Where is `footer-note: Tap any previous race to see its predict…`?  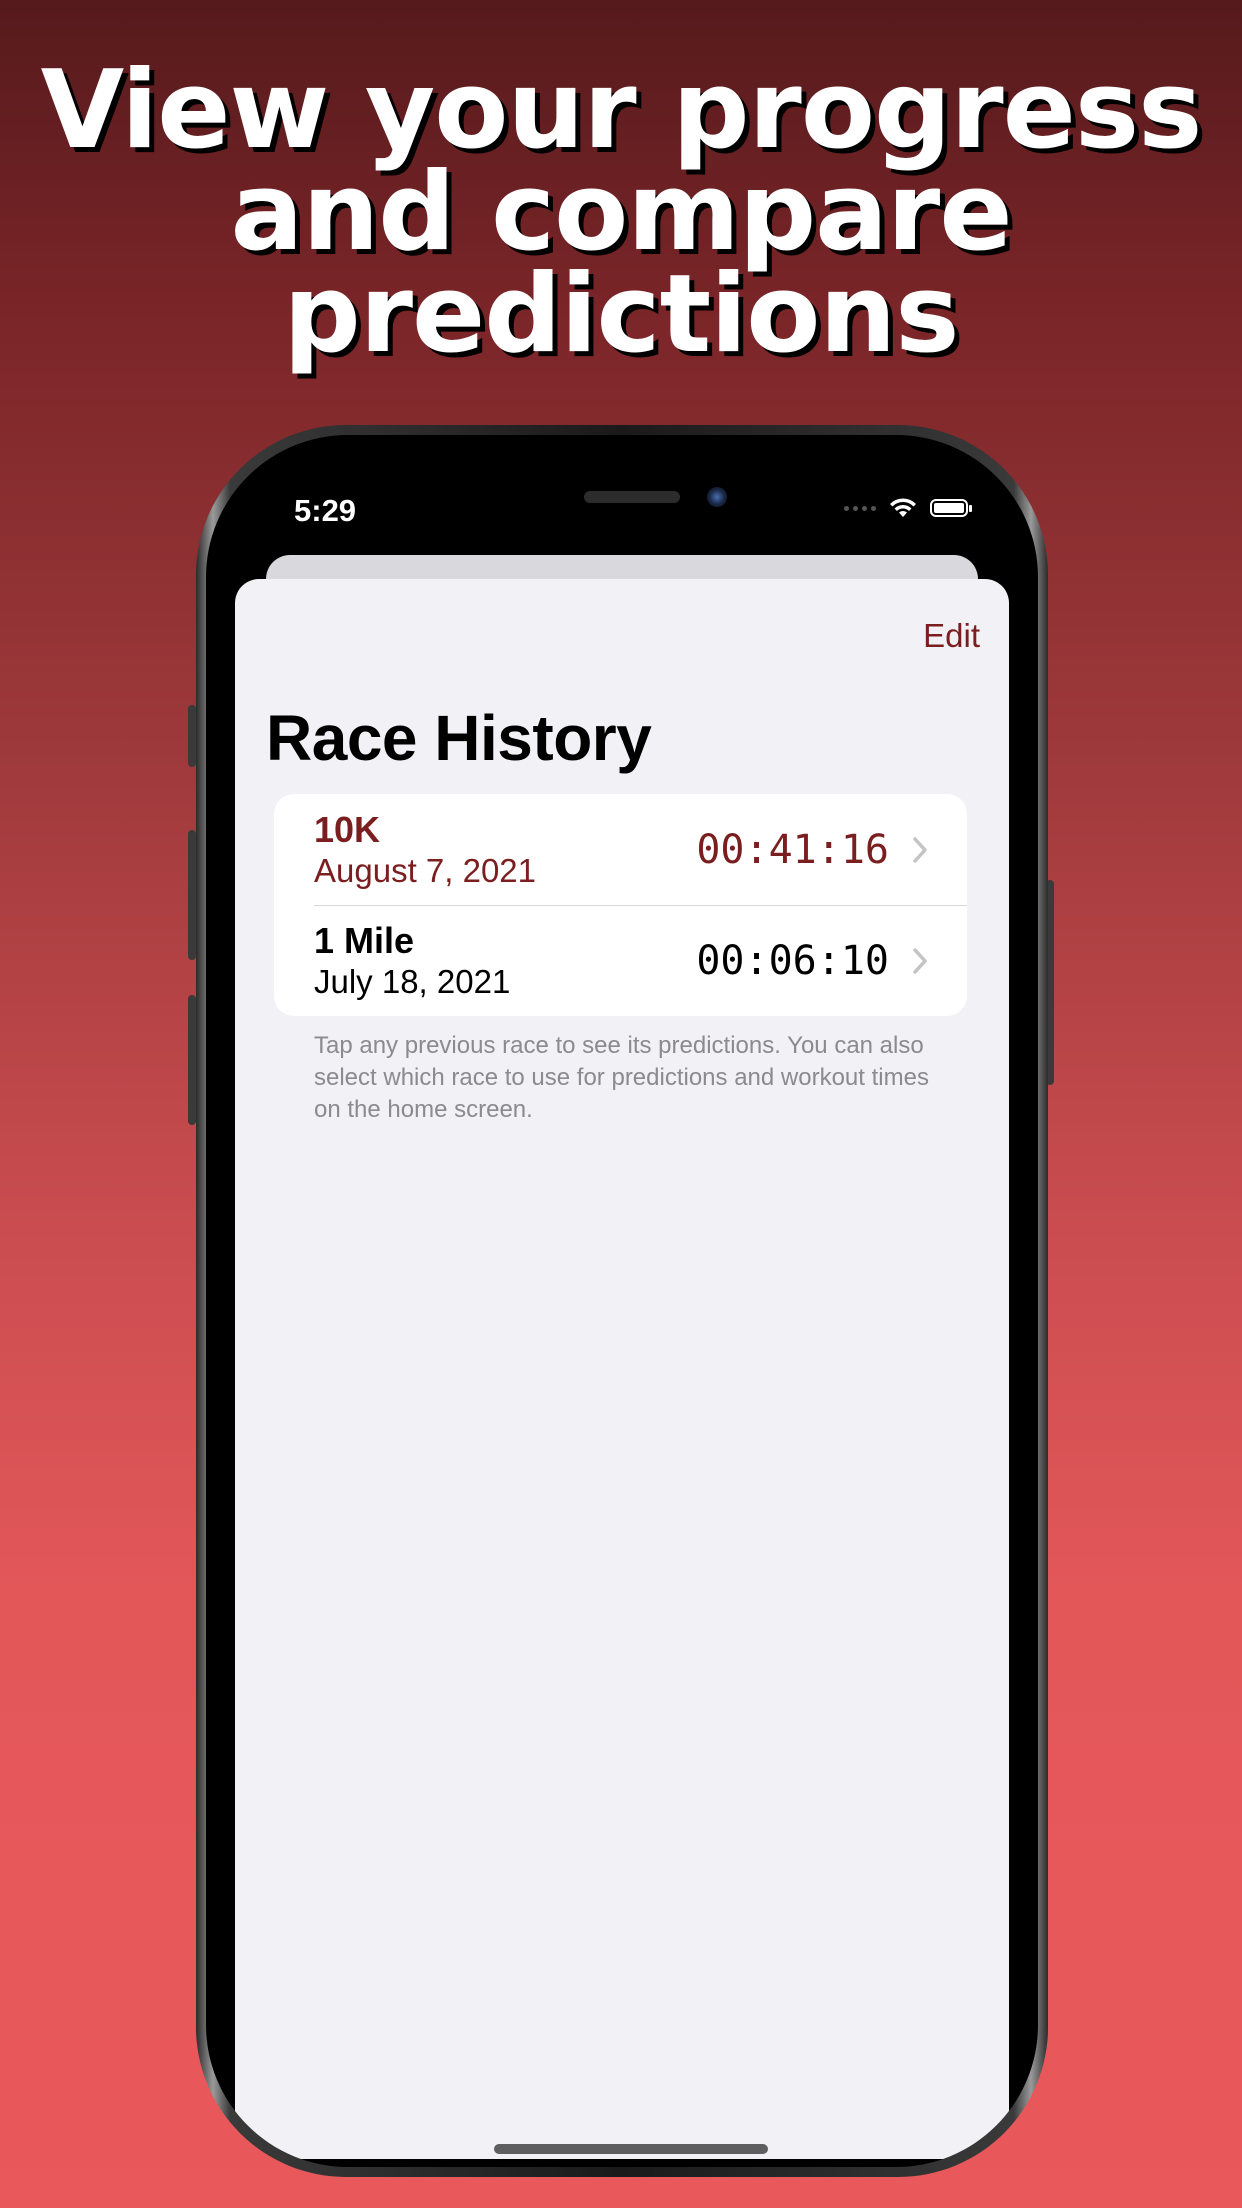
footer-note: Tap any previous race to see its predict… is located at coordinates (621, 1077).